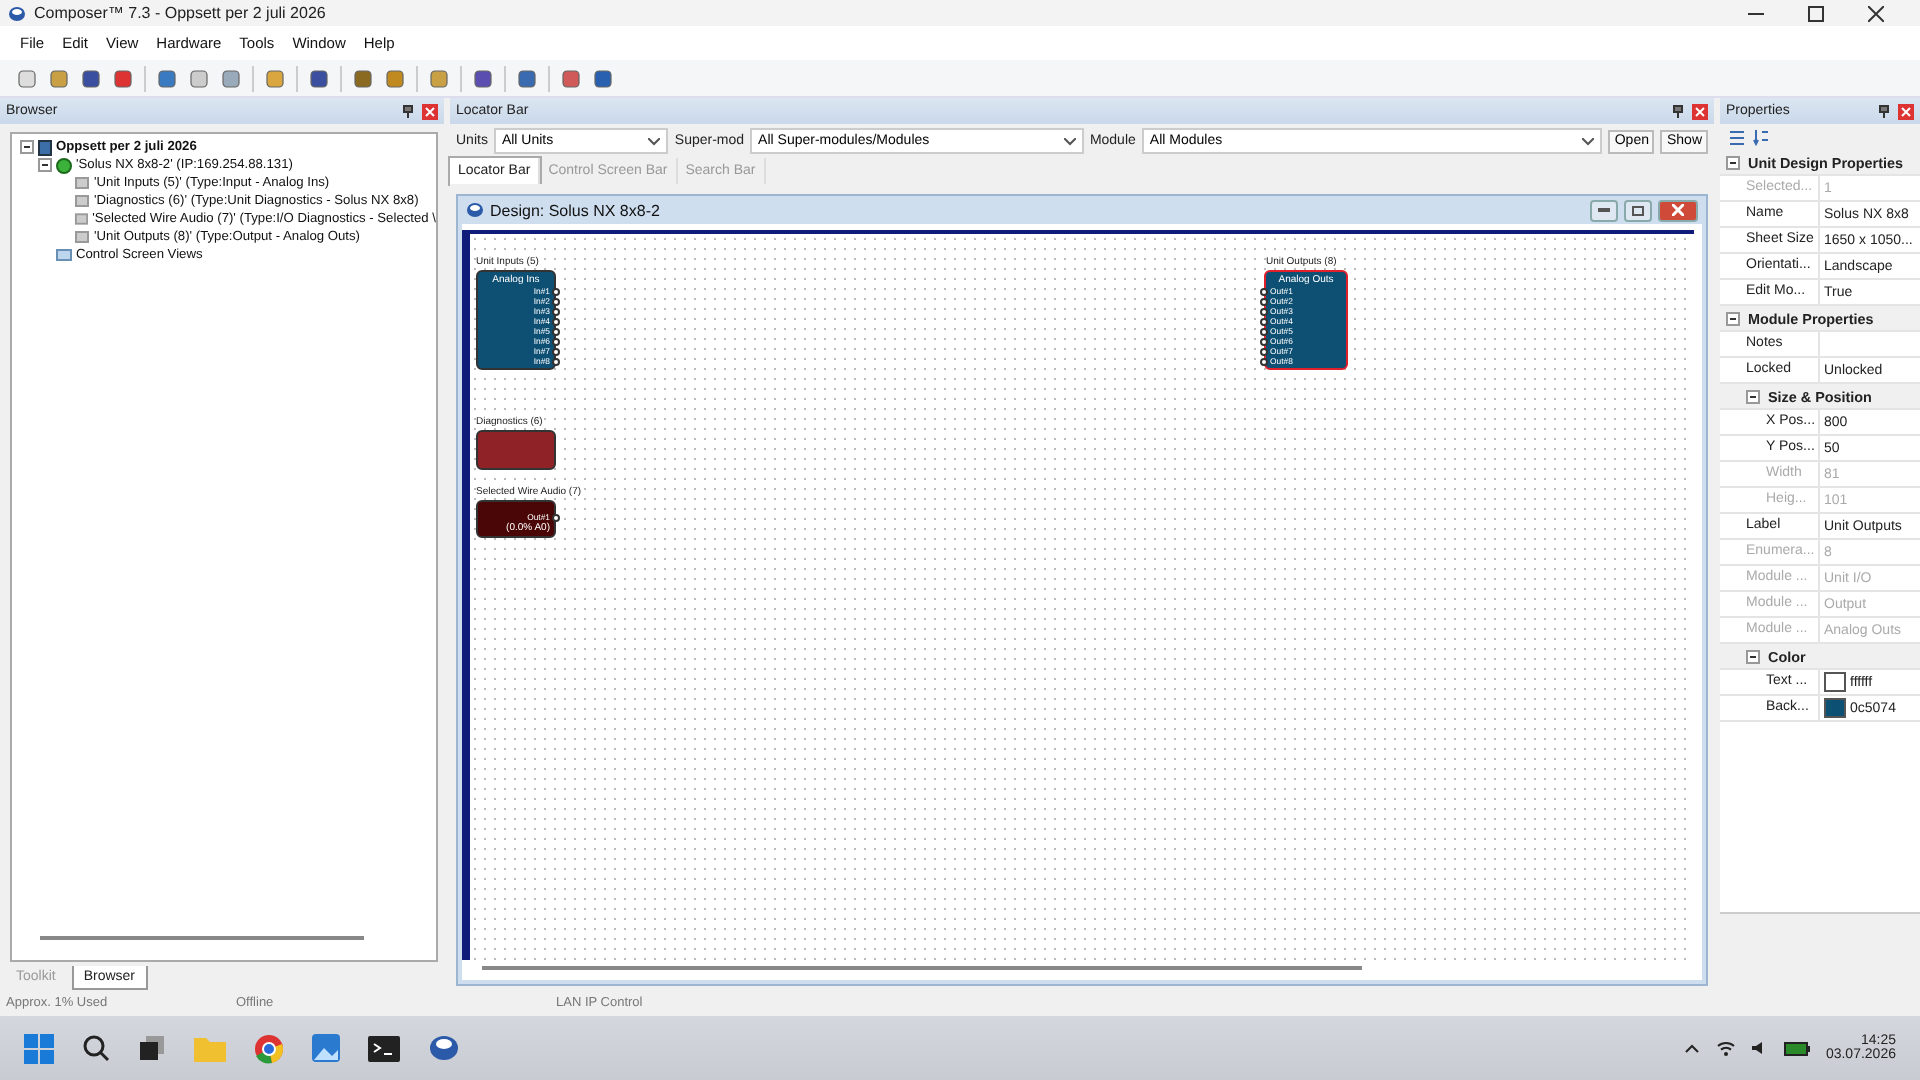 Image resolution: width=1920 pixels, height=1080 pixels. I want to click on photos-icon, so click(326, 1048).